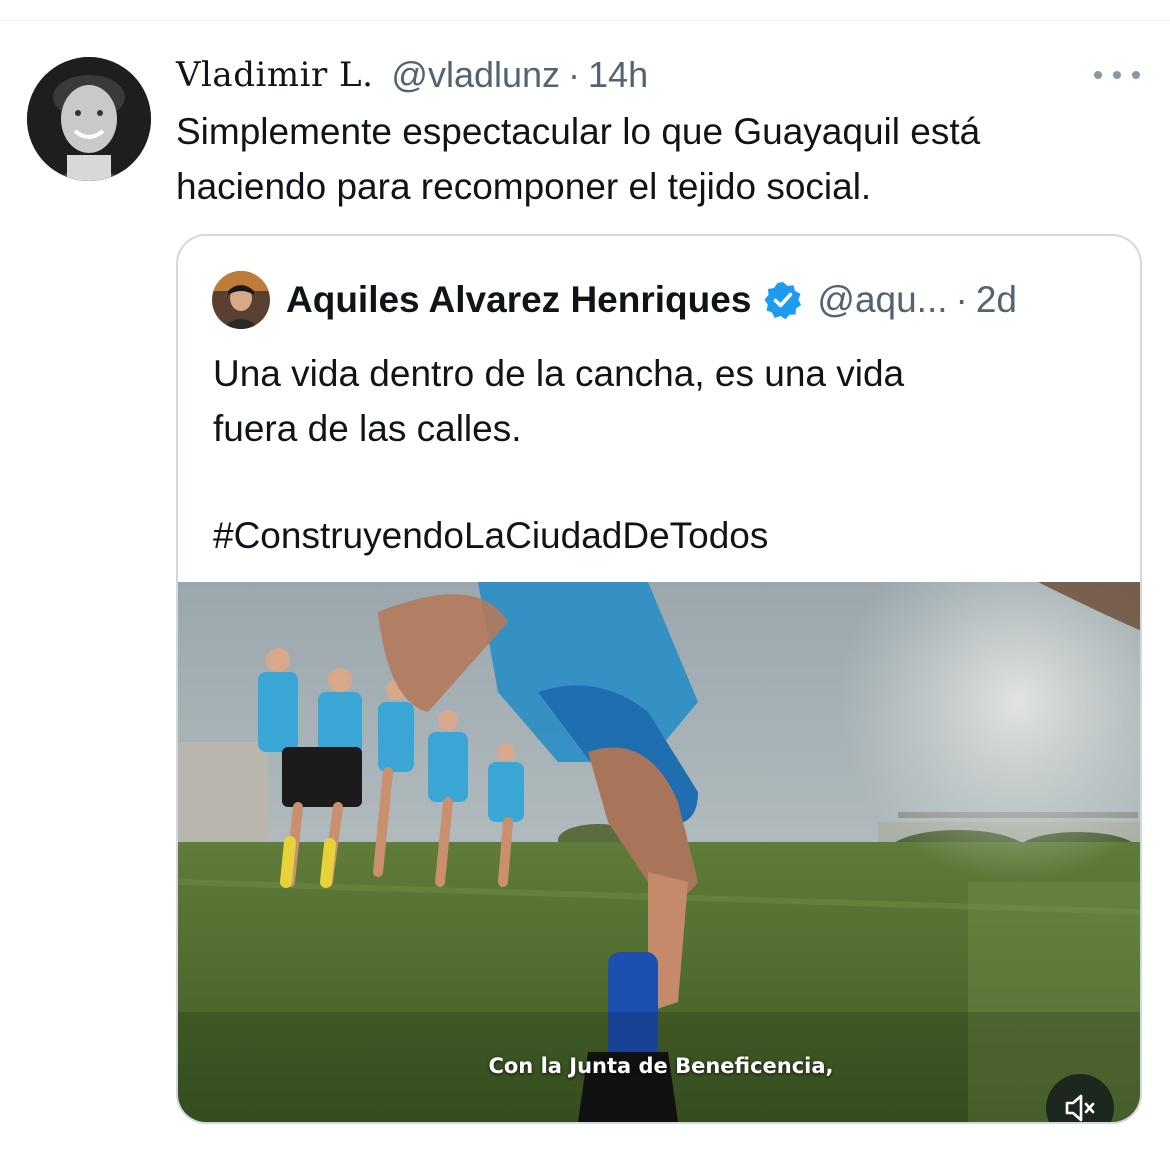 The image size is (1170, 1150). Describe the element at coordinates (1117, 75) in the screenshot. I see `more-horizontal-icon` at that location.